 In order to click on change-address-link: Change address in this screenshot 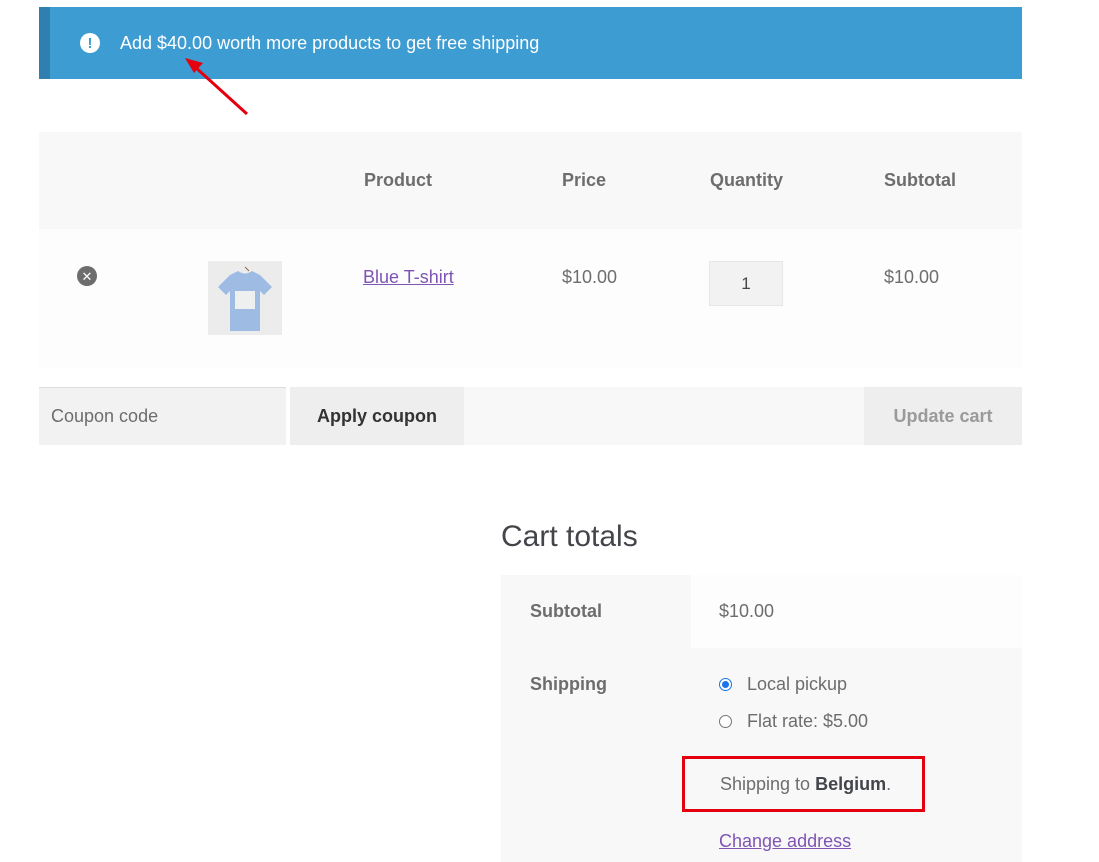, I will do `click(785, 841)`.